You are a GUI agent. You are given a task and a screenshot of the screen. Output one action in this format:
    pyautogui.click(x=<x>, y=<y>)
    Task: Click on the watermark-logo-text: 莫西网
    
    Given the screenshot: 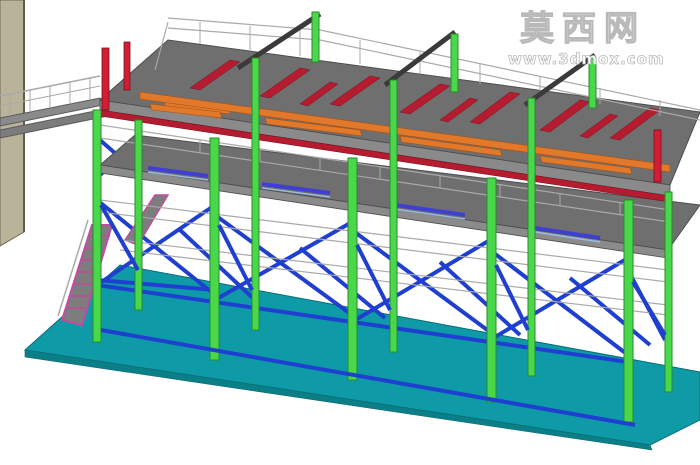 What is the action you would take?
    pyautogui.click(x=583, y=29)
    